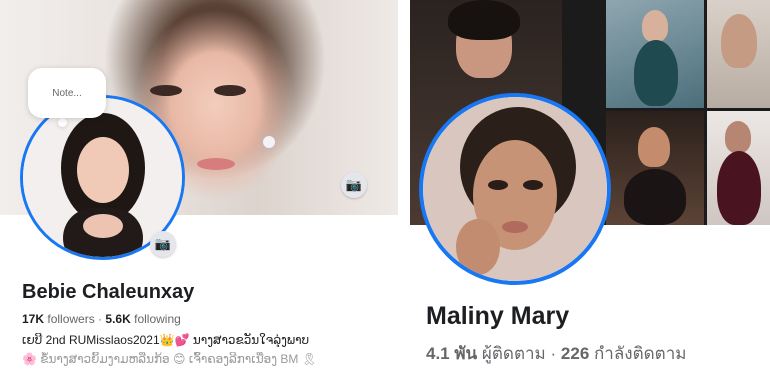 This screenshot has width=770, height=371. I want to click on profile-name: Bebie Chaleunxay, so click(108, 292).